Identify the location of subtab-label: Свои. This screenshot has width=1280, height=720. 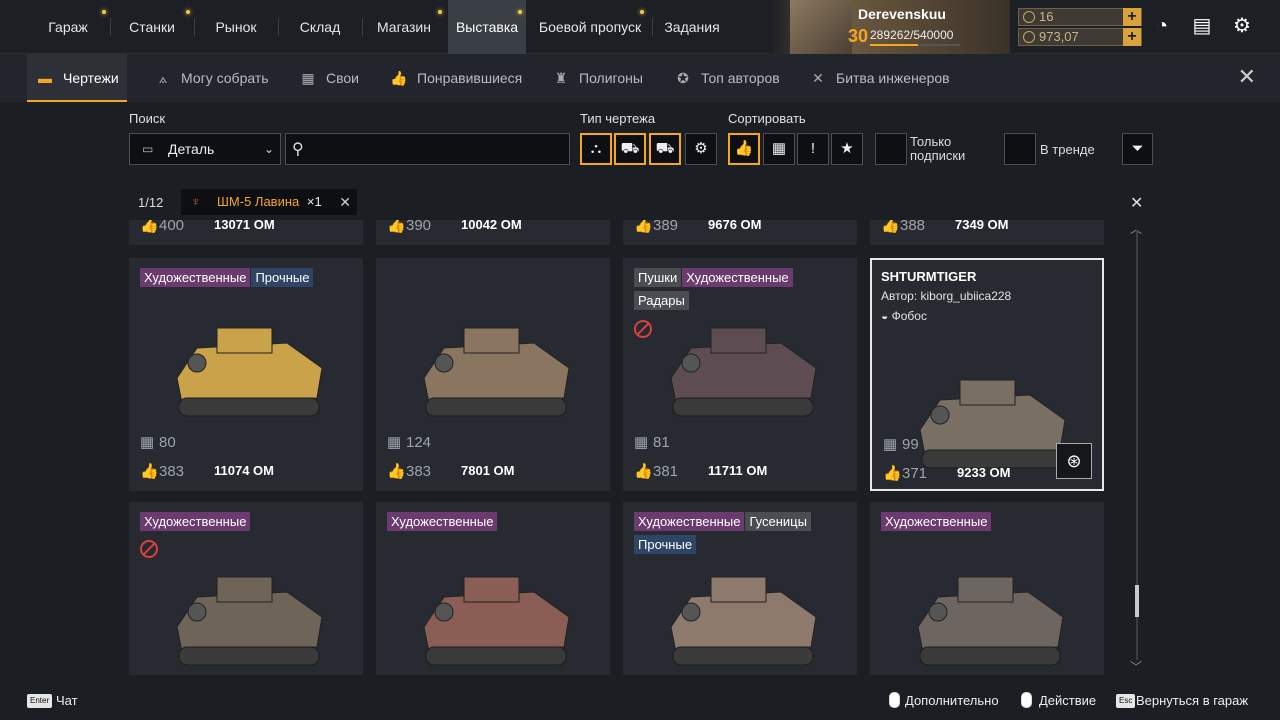
(342, 78).